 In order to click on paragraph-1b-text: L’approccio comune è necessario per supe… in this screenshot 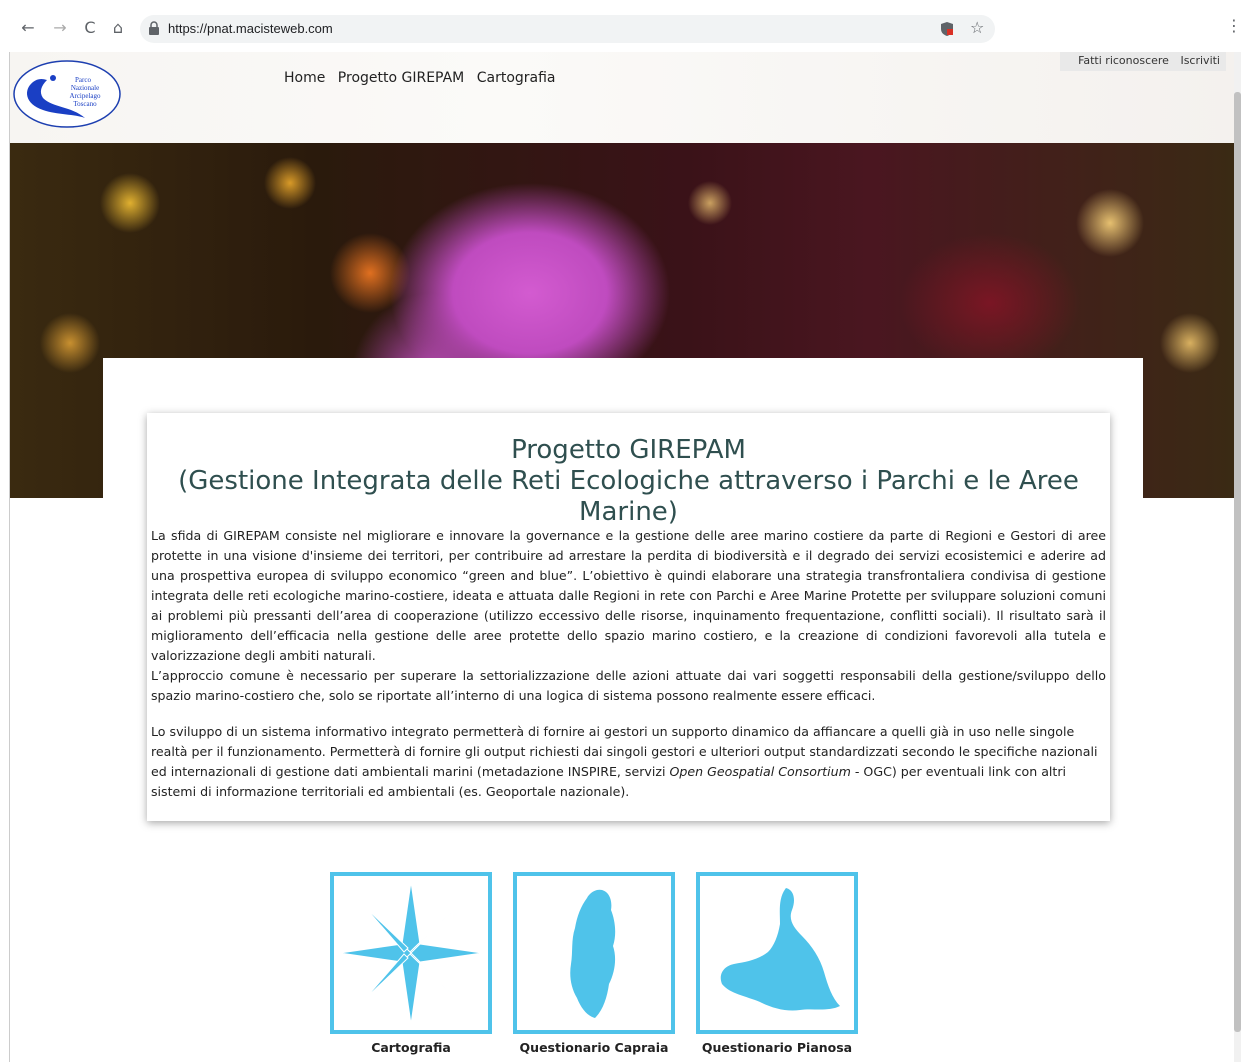, I will do `click(628, 685)`.